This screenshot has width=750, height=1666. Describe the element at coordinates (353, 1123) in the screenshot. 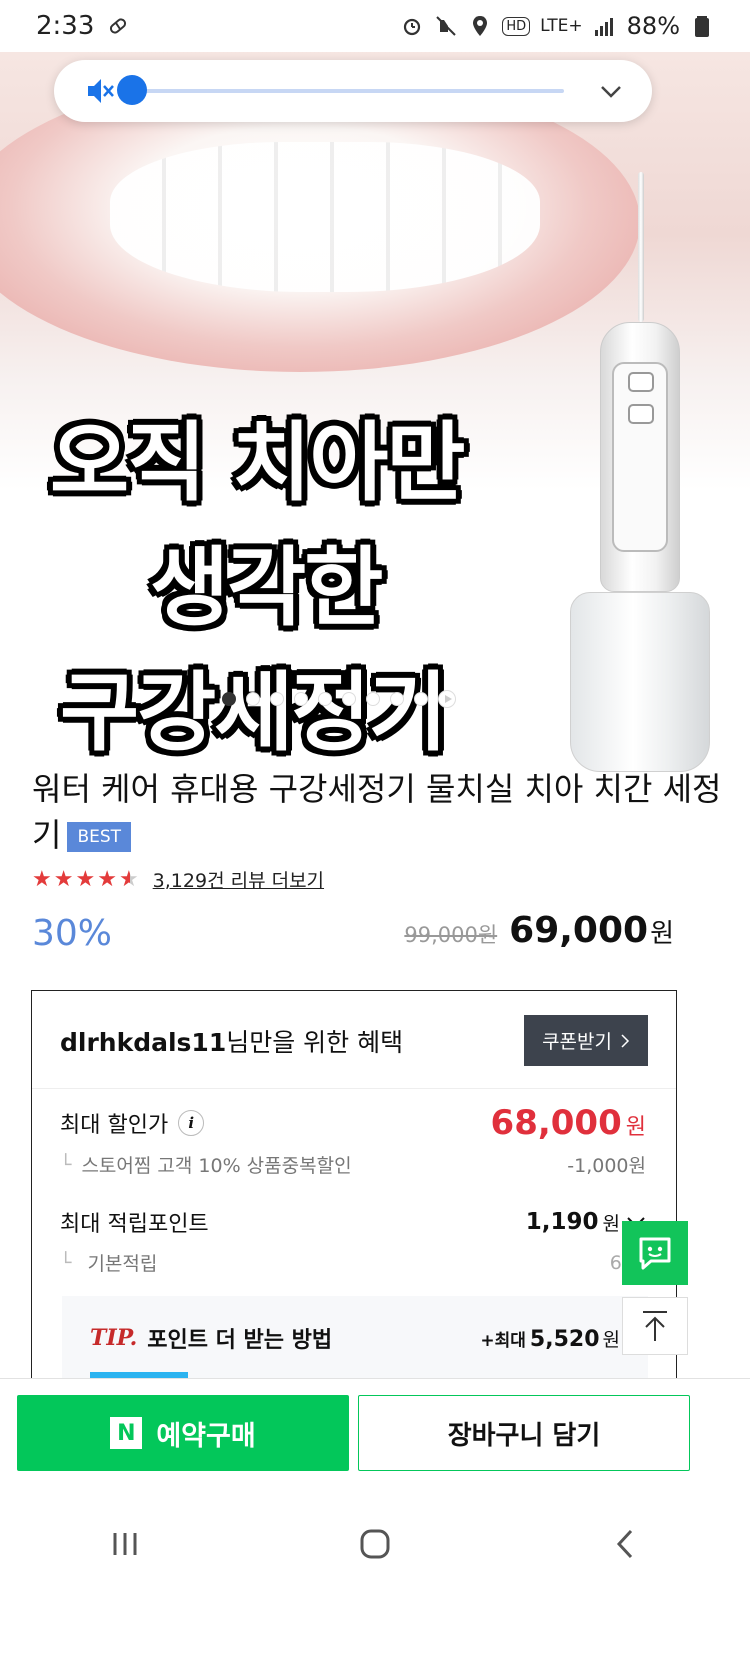

I see `max-discount-row: 최대 할인가 i 68,000 원` at that location.